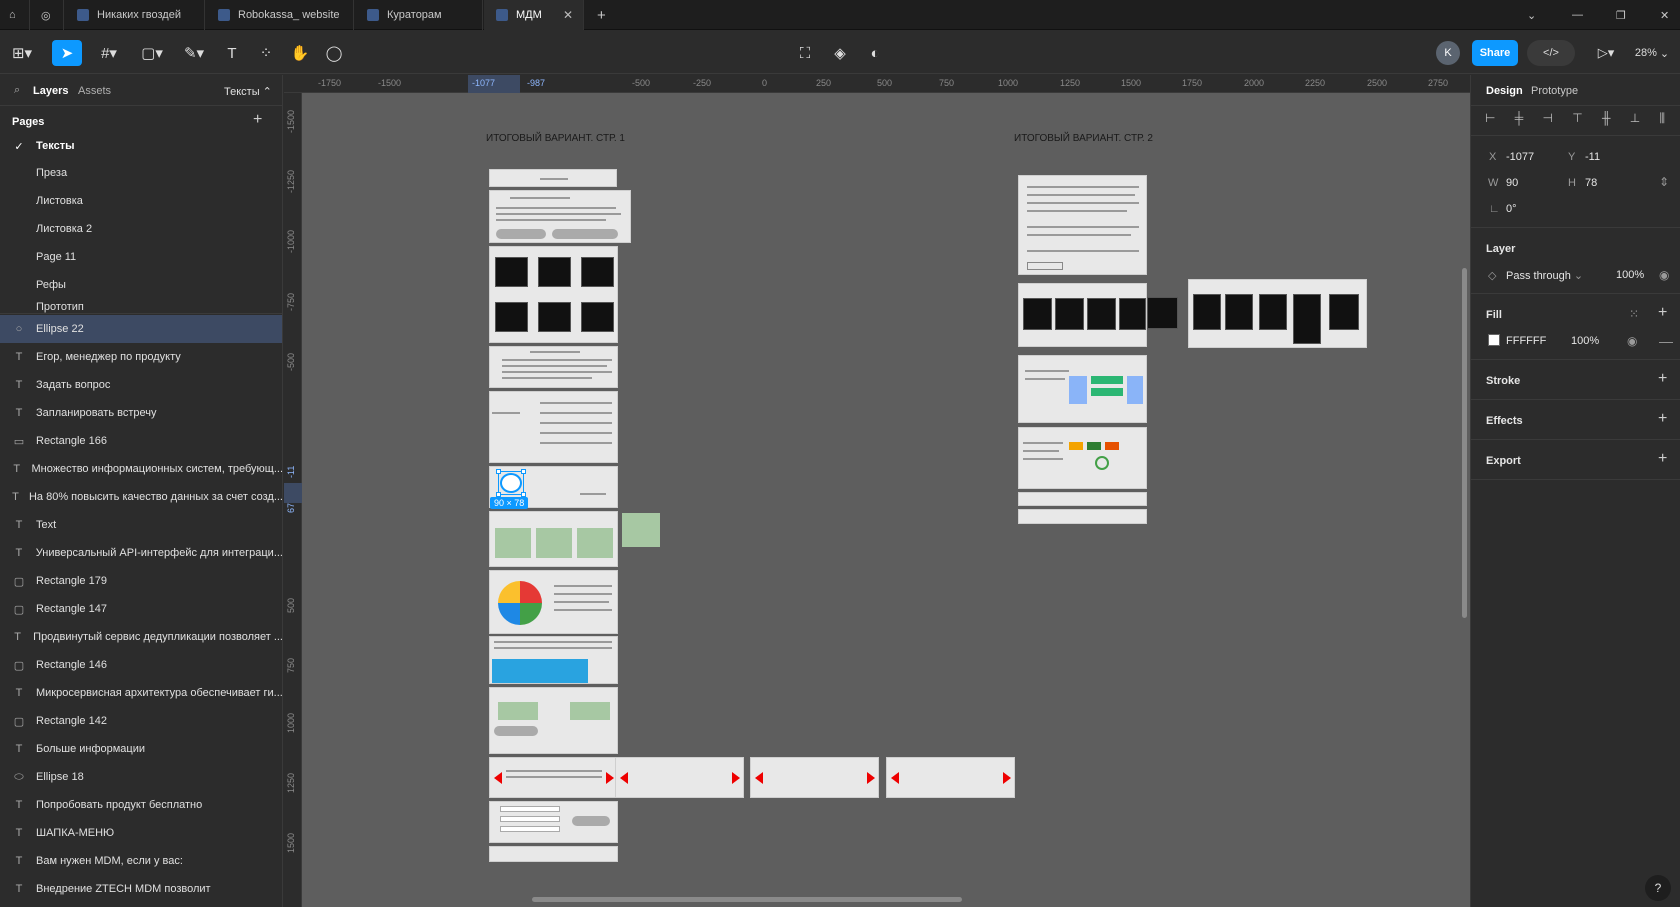  I want to click on blend-mode-select: Pass through ⌄, so click(1544, 275).